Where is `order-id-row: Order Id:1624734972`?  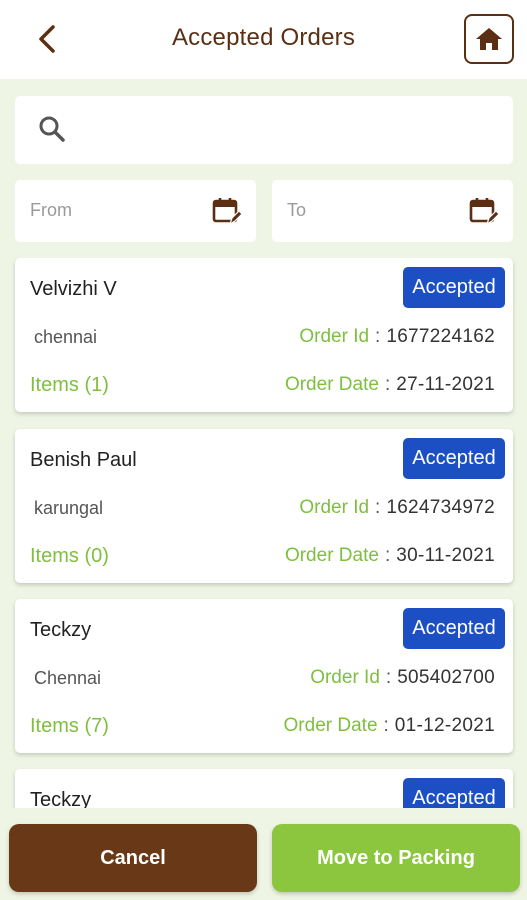
order-id-row: Order Id:1624734972 is located at coordinates (397, 508).